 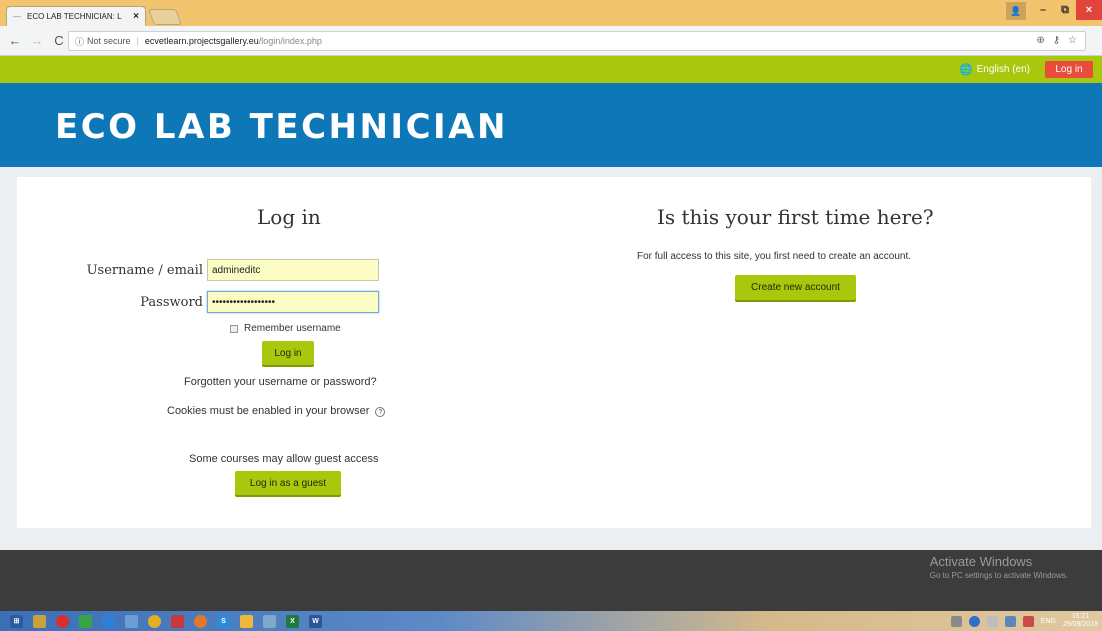 I want to click on site-top-nav: 🌐 English (en) Log in, so click(x=551, y=69).